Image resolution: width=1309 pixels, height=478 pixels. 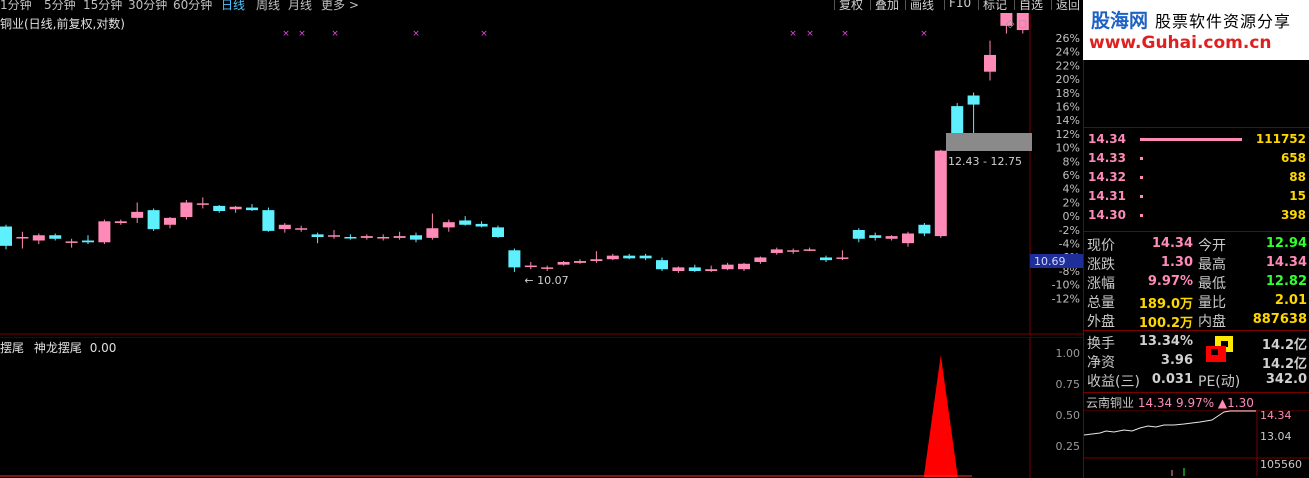 I want to click on period-tab: 5分钟, so click(x=60, y=6).